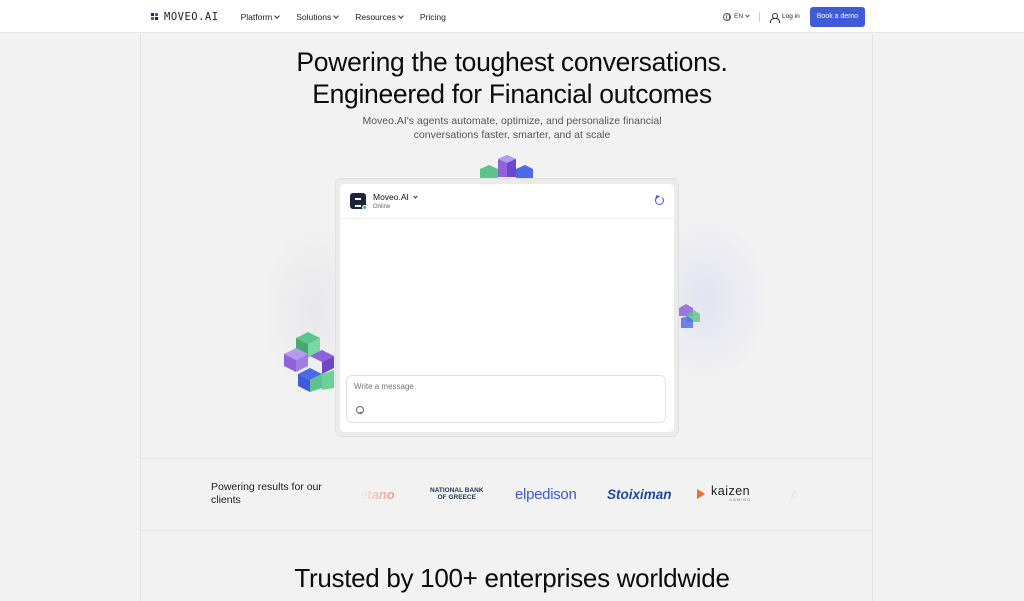 This screenshot has height=601, width=1024. What do you see at coordinates (760, 16) in the screenshot?
I see `nav-divider` at bounding box center [760, 16].